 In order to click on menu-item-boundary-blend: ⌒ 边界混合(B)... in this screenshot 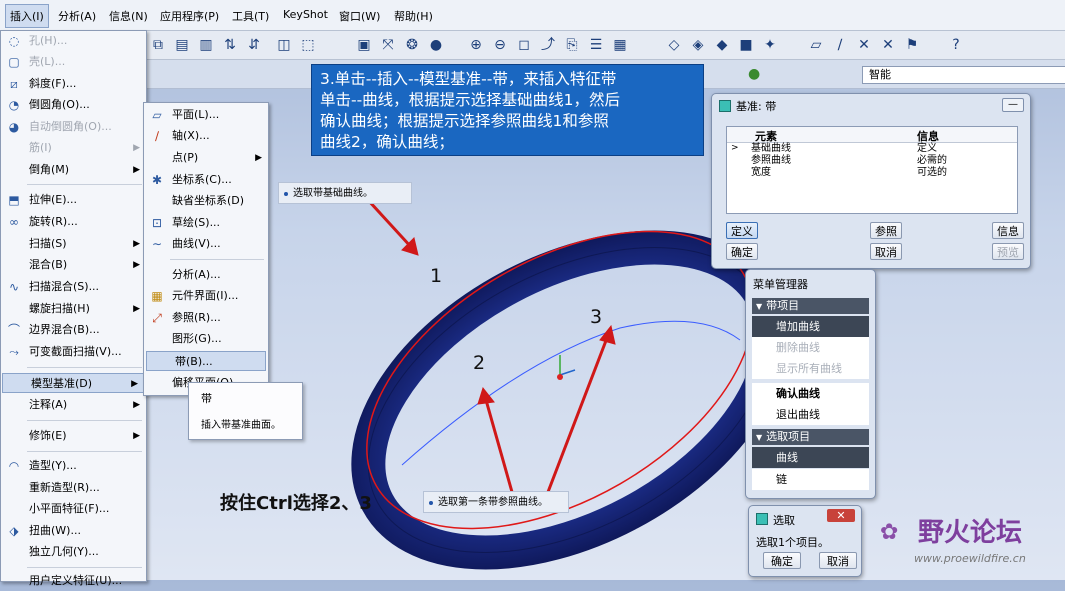, I will do `click(73, 330)`.